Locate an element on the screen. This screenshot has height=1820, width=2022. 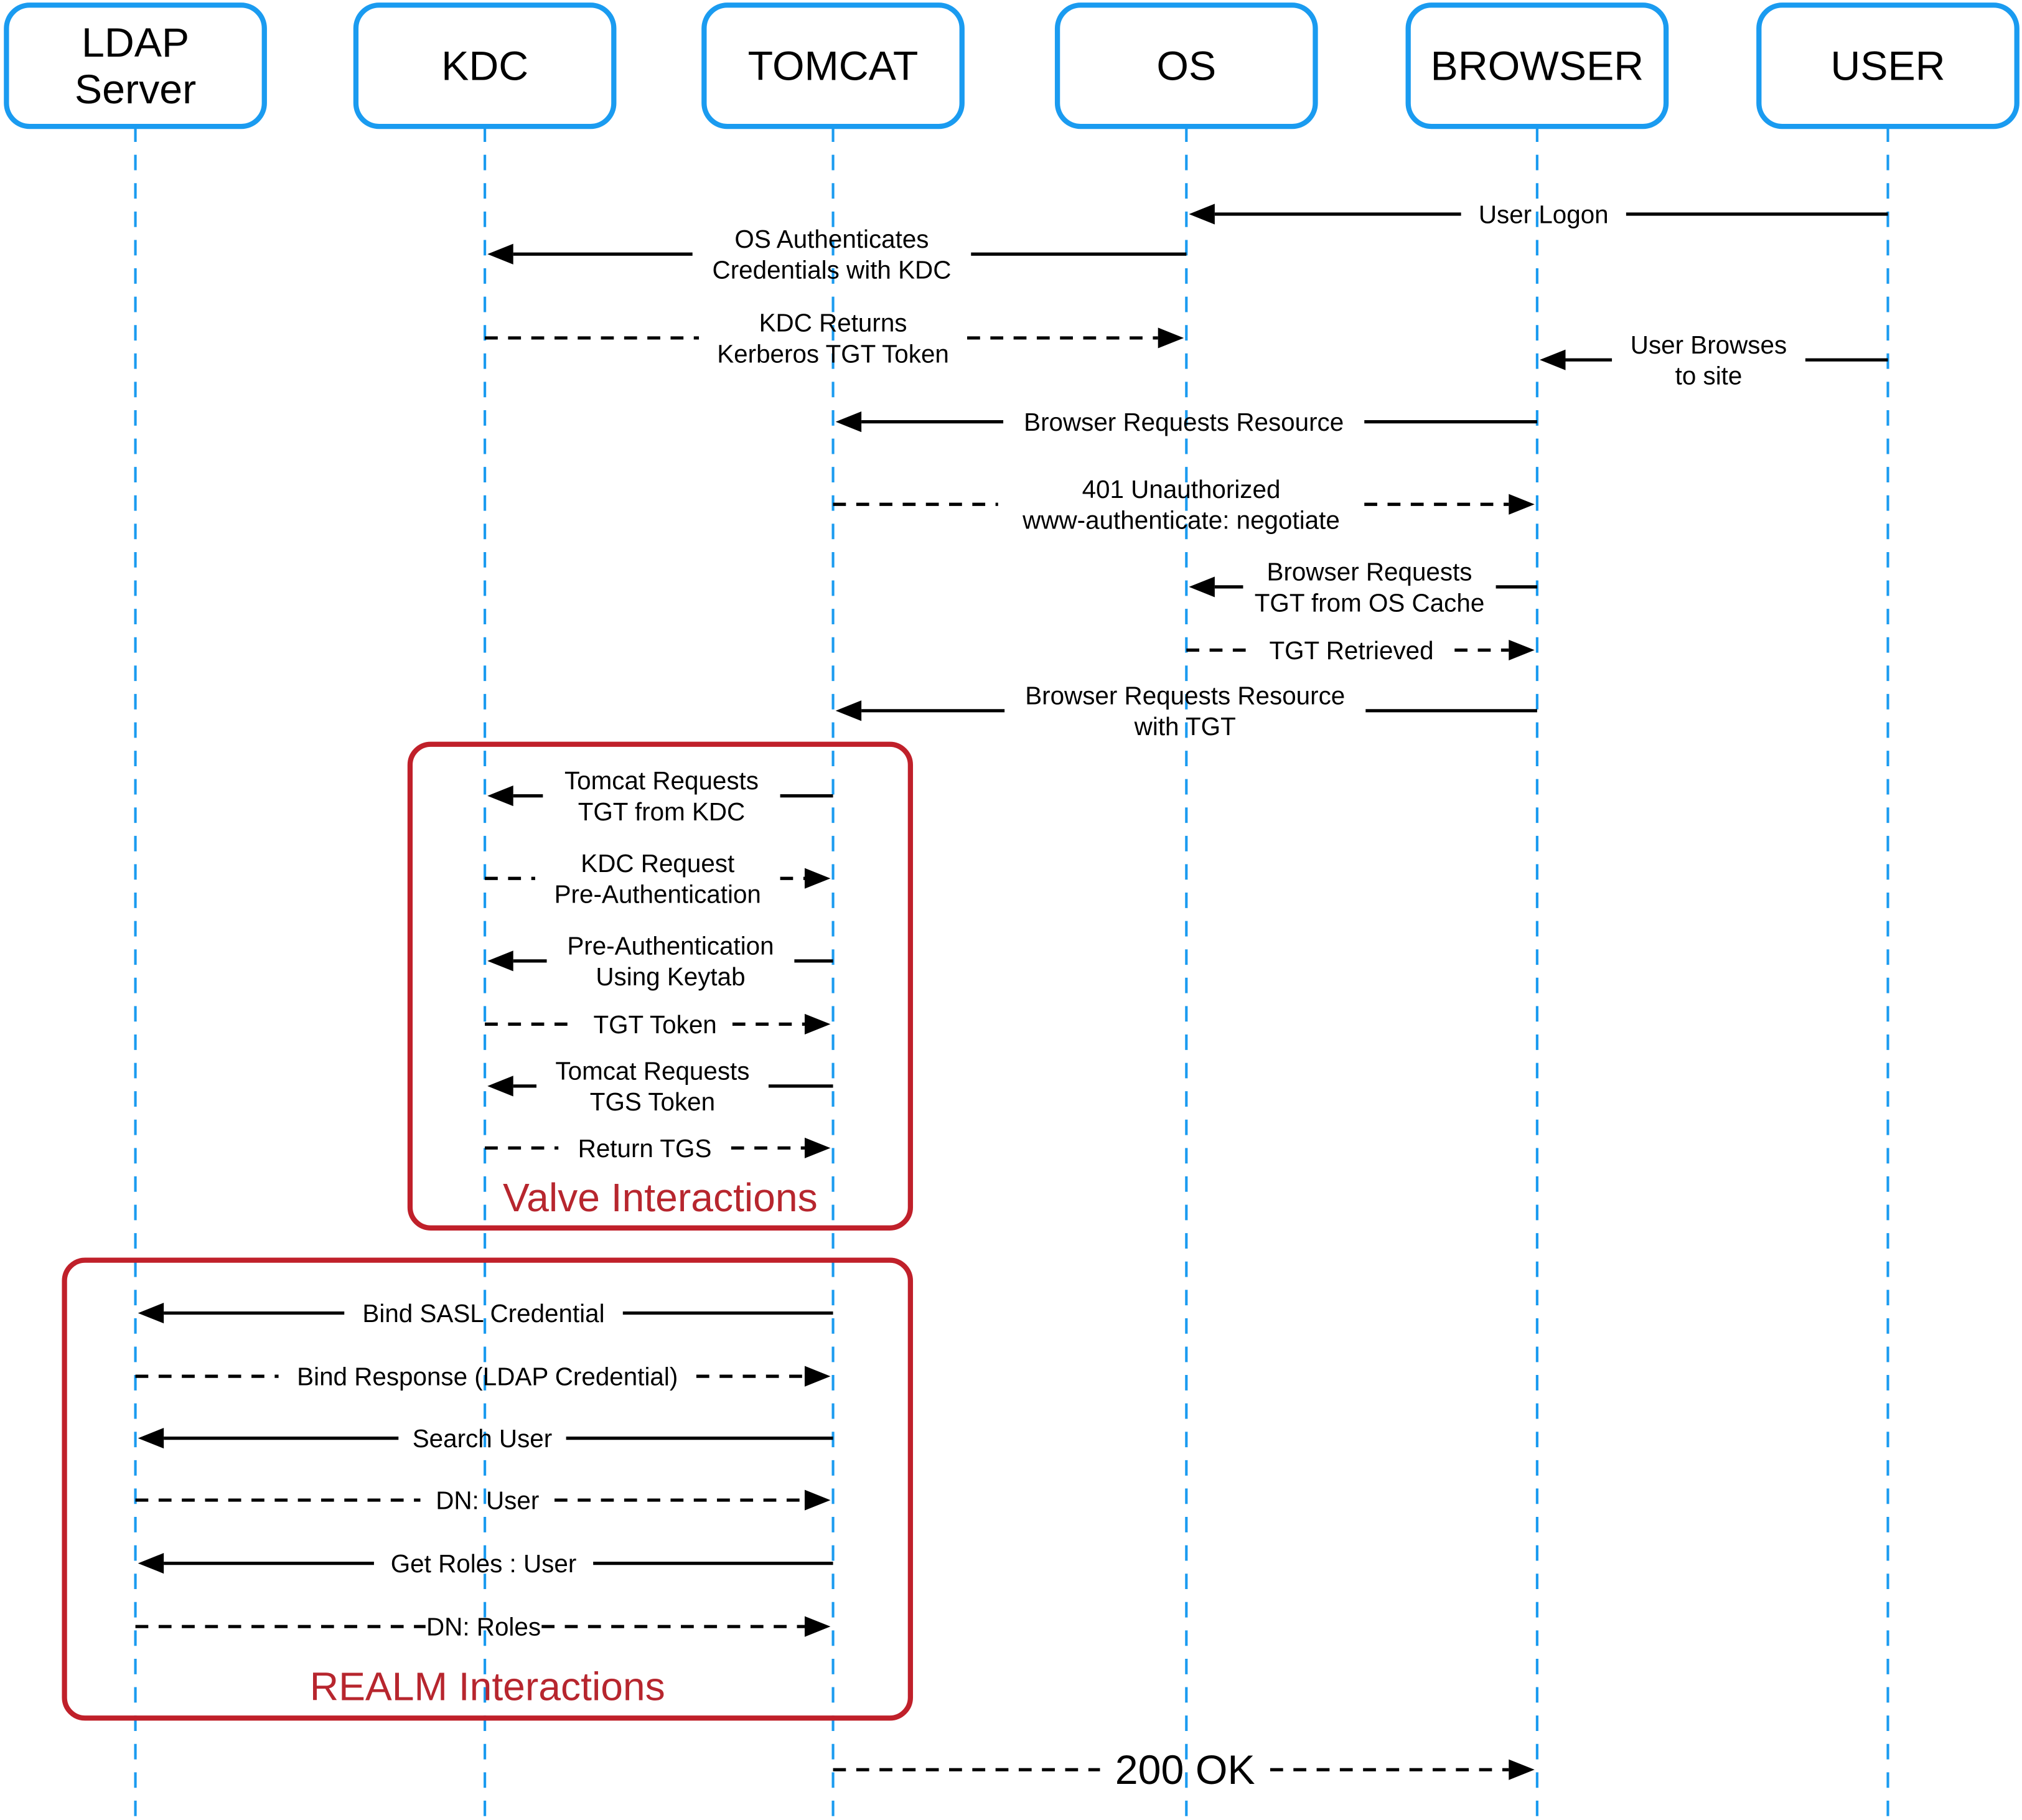
message-7: Browser RequestsTGT from OS Cache is located at coordinates (1363, 587).